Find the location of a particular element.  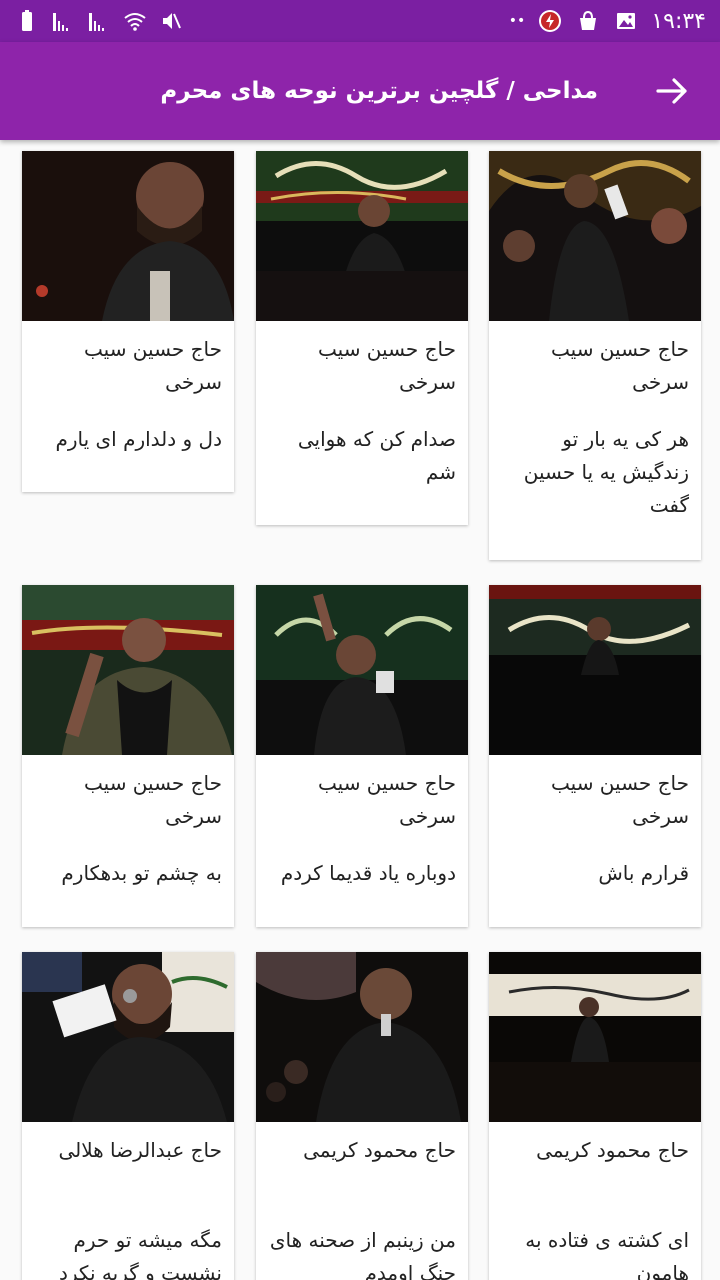

track-title: به چشم تو بدهکارم is located at coordinates (141, 873).